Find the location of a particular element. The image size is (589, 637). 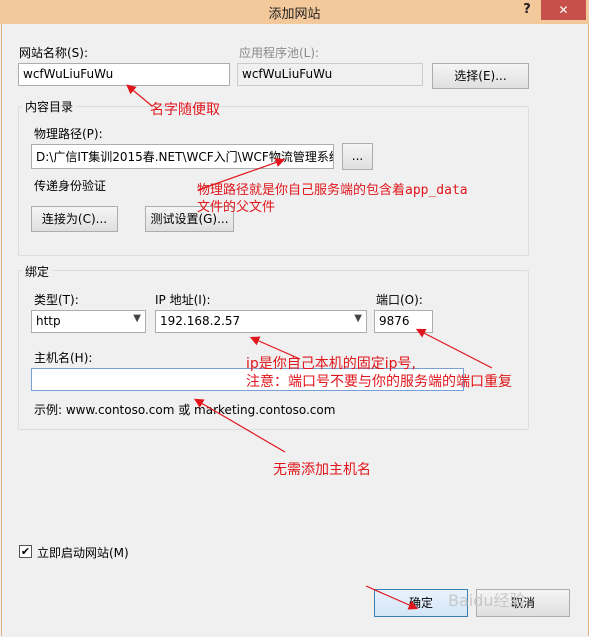

name-arrow is located at coordinates (139, 95).